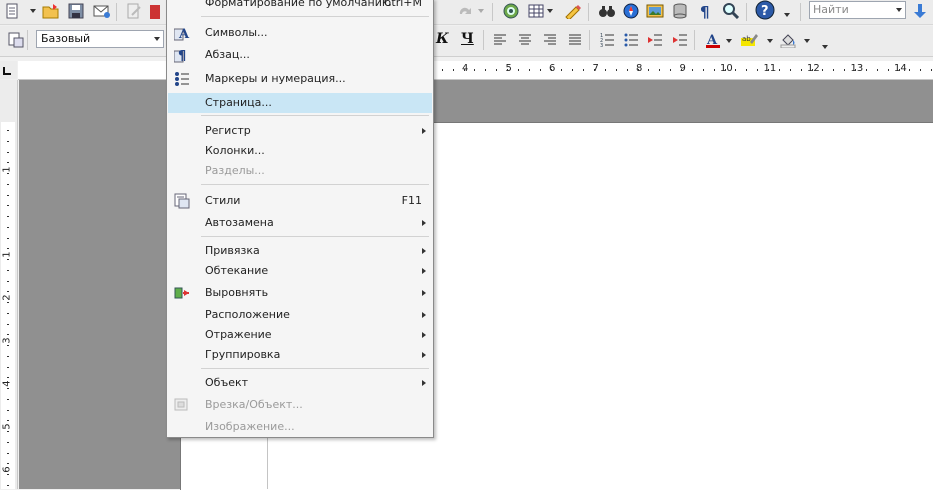  What do you see at coordinates (300, 6) in the screenshot?
I see `menu-item-default-formatting: Форматирование по умолчанию Ctrl+M` at bounding box center [300, 6].